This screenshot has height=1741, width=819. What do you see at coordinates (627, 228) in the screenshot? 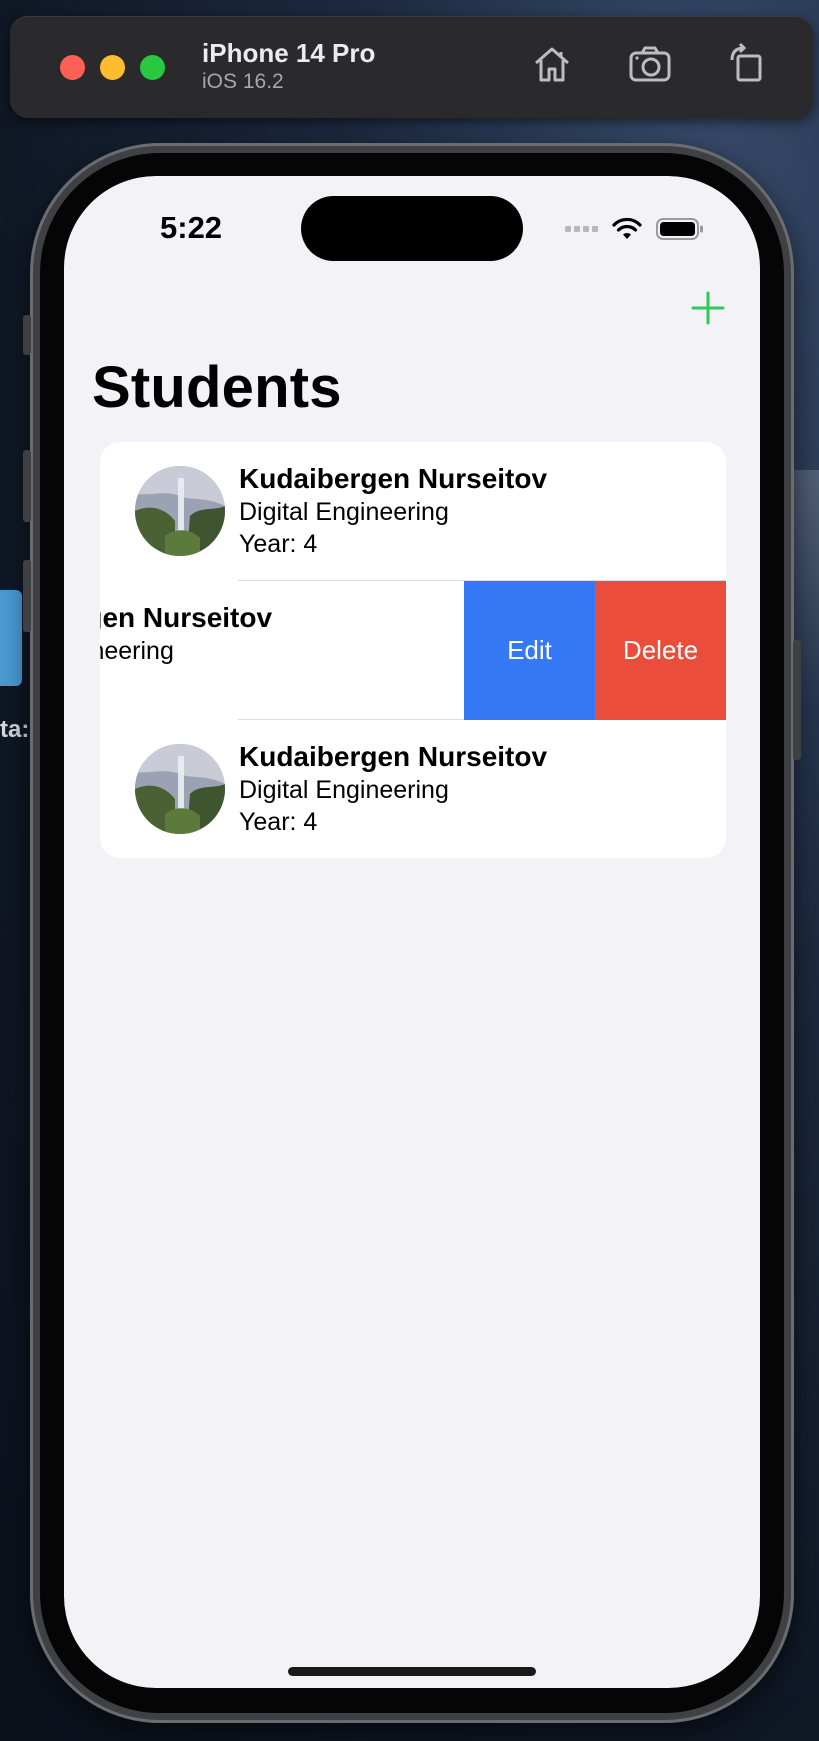
I see `wifi-icon` at bounding box center [627, 228].